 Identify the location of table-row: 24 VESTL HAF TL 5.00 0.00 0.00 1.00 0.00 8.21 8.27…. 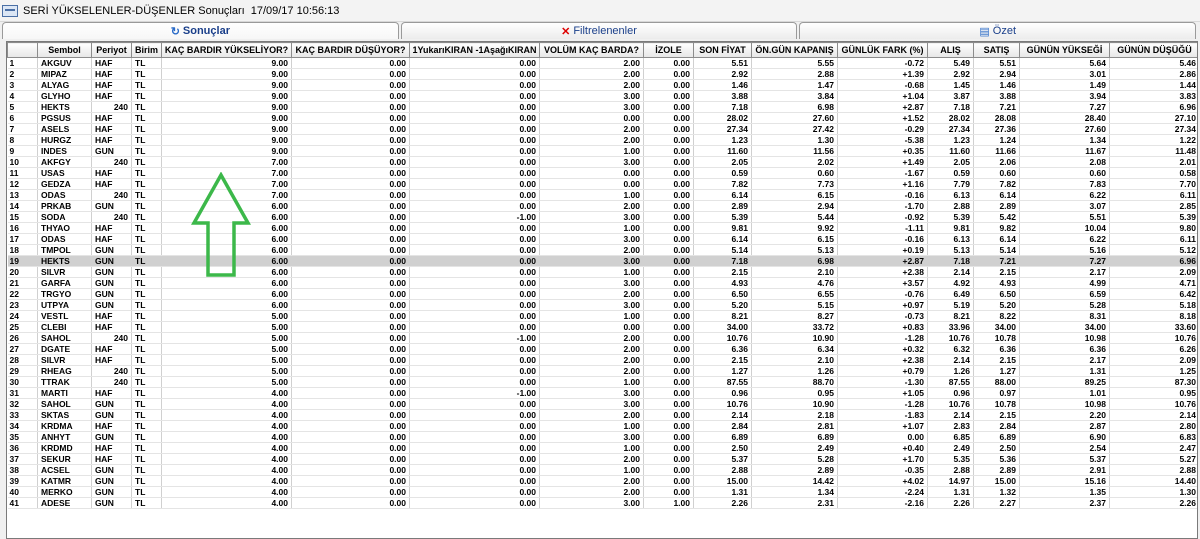
(602, 316).